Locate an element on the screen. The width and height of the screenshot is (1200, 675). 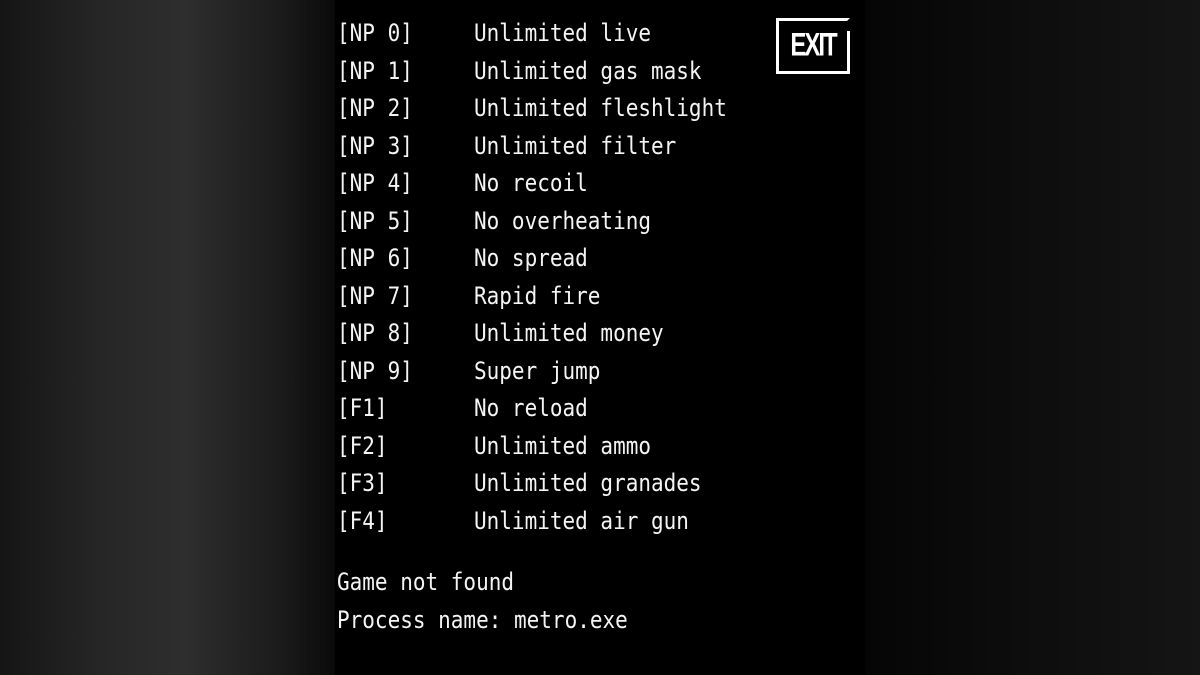
exit-button: EXIT is located at coordinates (813, 46).